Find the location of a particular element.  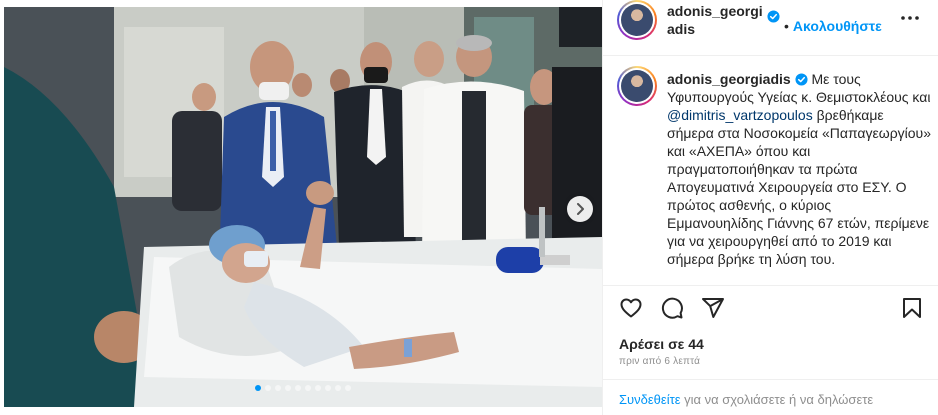

next-slide-button is located at coordinates (580, 209).